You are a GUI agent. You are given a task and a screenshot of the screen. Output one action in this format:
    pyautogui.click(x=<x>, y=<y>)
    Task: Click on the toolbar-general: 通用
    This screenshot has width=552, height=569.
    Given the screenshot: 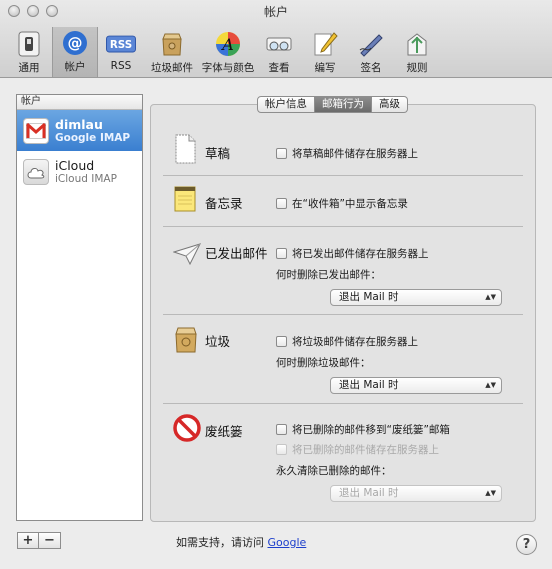 What is the action you would take?
    pyautogui.click(x=29, y=52)
    